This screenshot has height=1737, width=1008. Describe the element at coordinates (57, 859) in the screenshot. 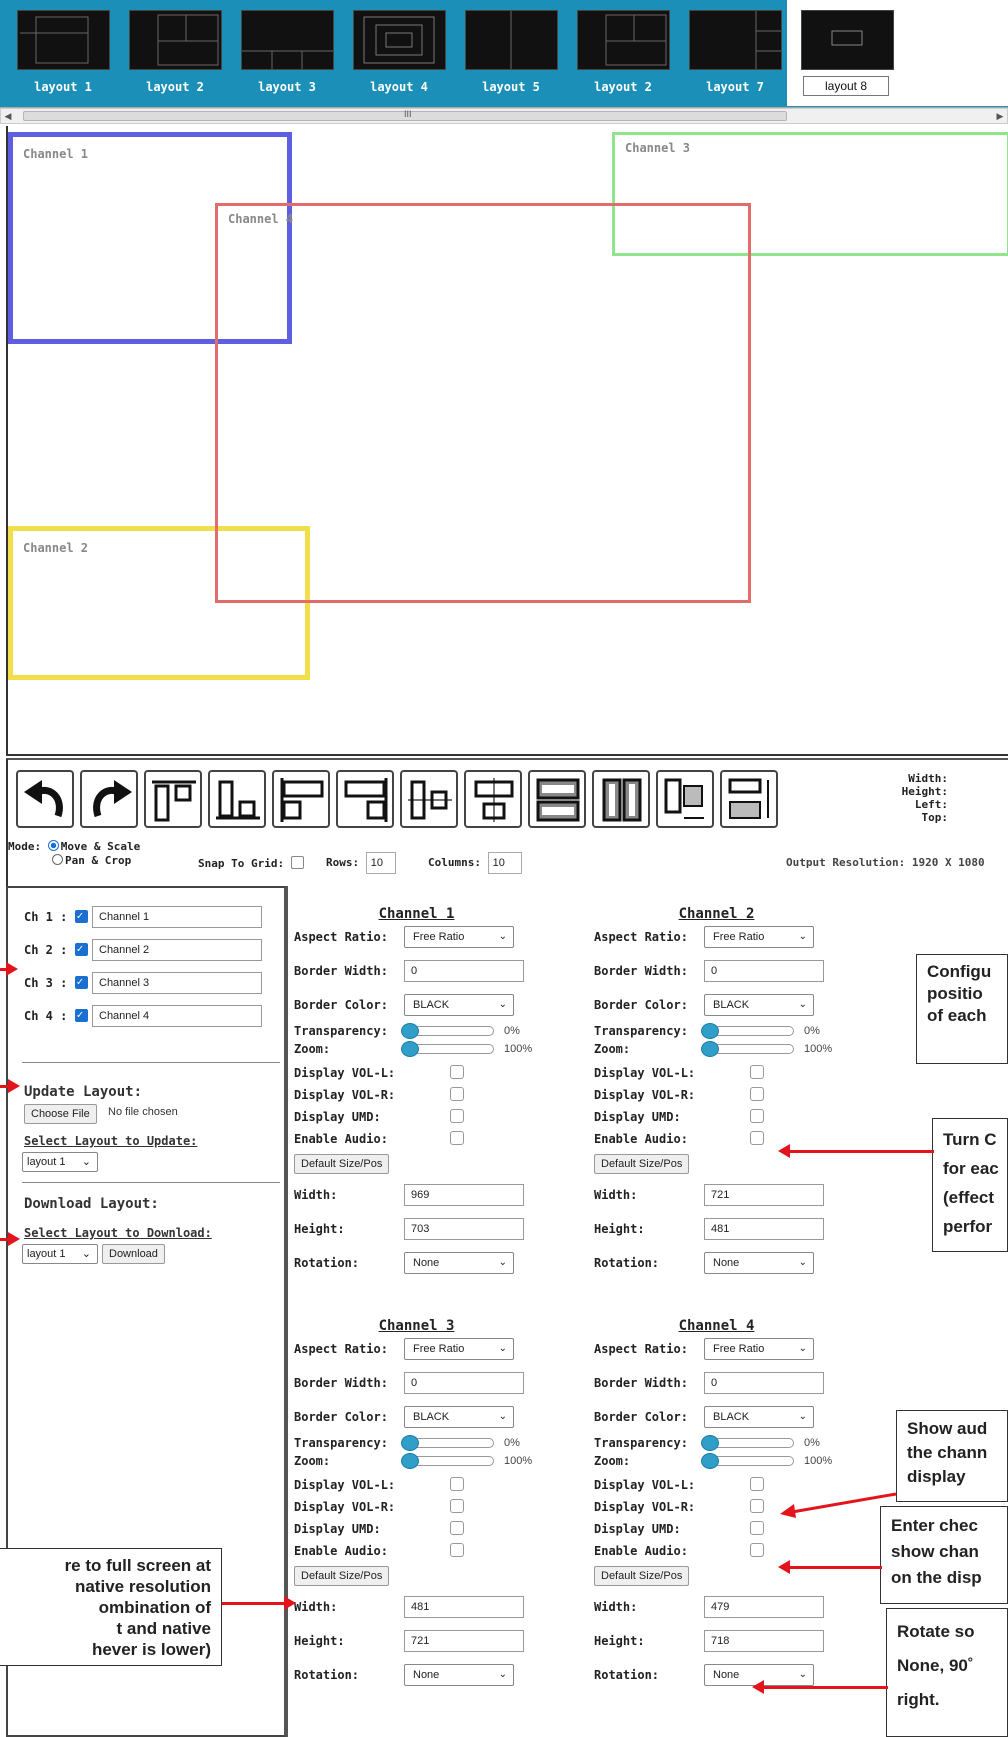

I see `pan-crop-radio` at that location.